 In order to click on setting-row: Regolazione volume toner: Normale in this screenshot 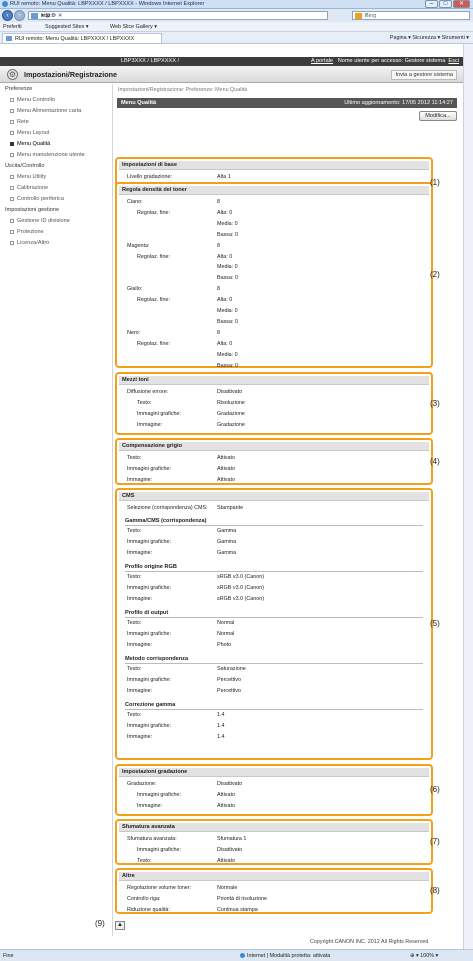, I will do `click(274, 889)`.